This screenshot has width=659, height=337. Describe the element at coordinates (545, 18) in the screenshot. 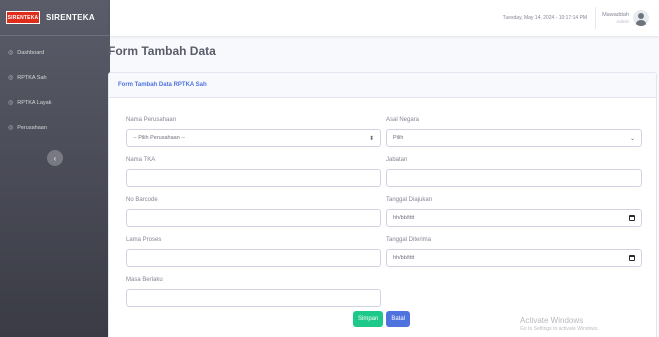

I see `datetime: Tuesday, May 14, 2024 - 10:17:14 PM` at that location.